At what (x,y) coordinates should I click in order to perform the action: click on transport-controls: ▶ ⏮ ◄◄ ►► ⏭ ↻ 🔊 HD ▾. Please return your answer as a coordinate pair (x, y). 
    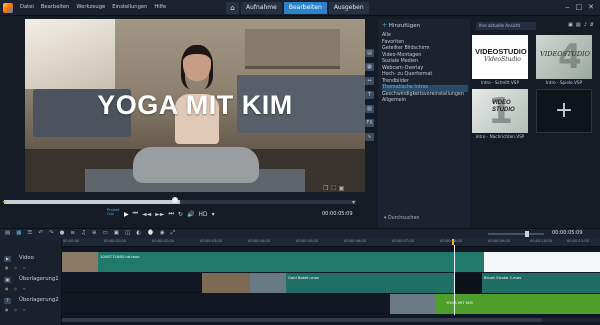
    Looking at the image, I should click on (160, 214).